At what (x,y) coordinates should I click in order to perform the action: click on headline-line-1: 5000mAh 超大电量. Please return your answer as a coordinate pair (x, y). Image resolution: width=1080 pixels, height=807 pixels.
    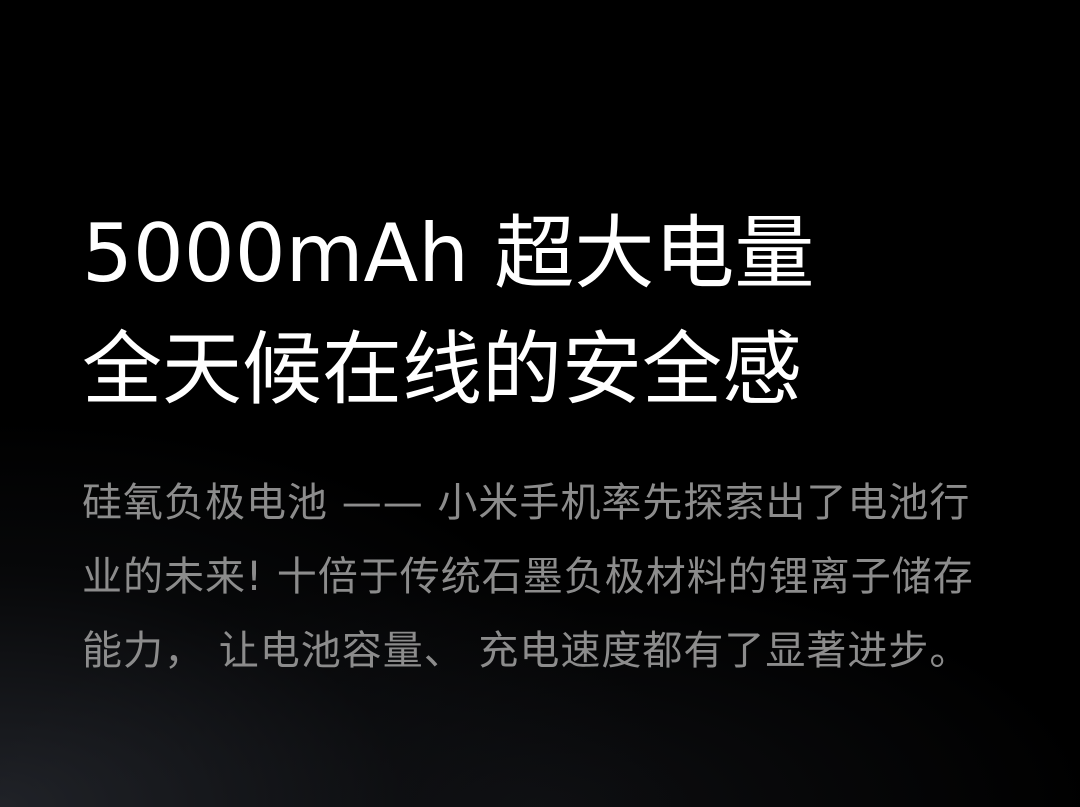
    Looking at the image, I should click on (448, 253).